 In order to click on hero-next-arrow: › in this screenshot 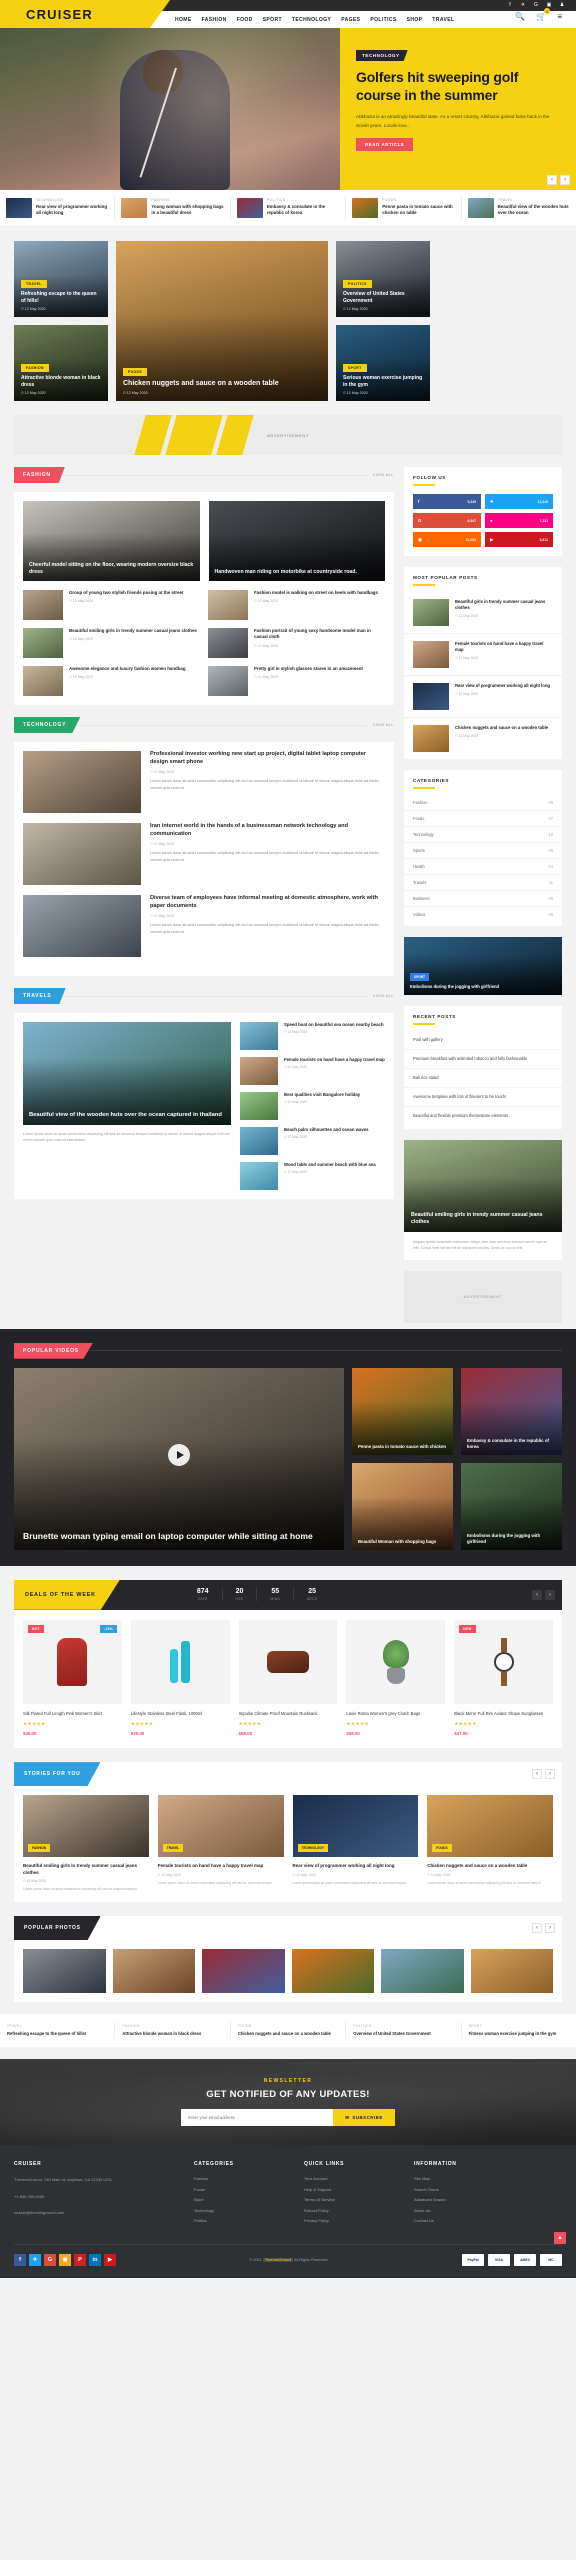, I will do `click(565, 180)`.